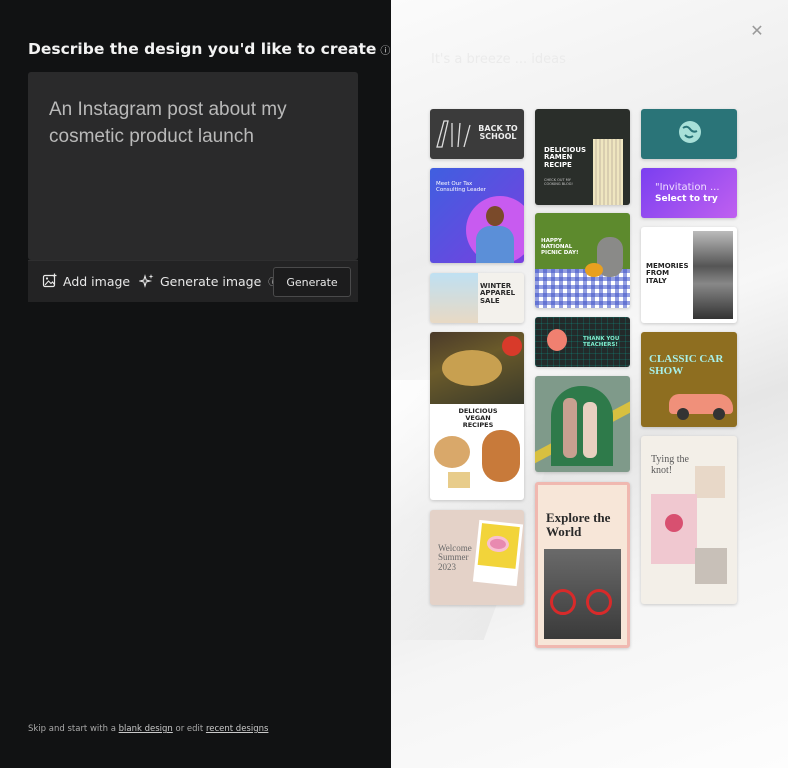  Describe the element at coordinates (498, 59) in the screenshot. I see `ghost-text: It's a breeze ... ideas` at that location.